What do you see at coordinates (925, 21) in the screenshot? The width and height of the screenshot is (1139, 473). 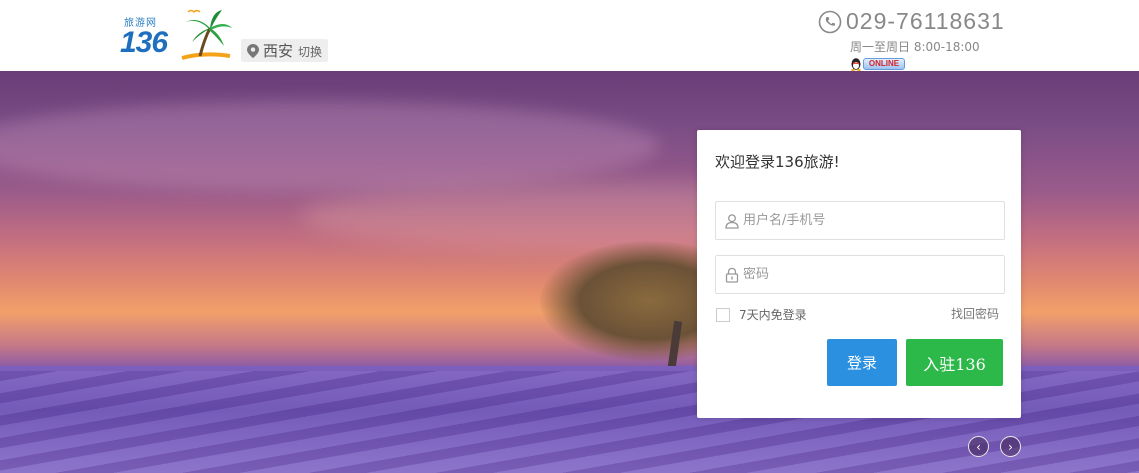 I see `phone-number: 029-76118631` at bounding box center [925, 21].